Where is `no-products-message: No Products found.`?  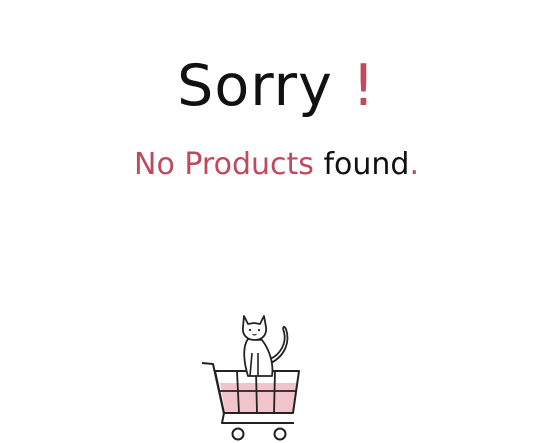 no-products-message: No Products found. is located at coordinates (276, 165).